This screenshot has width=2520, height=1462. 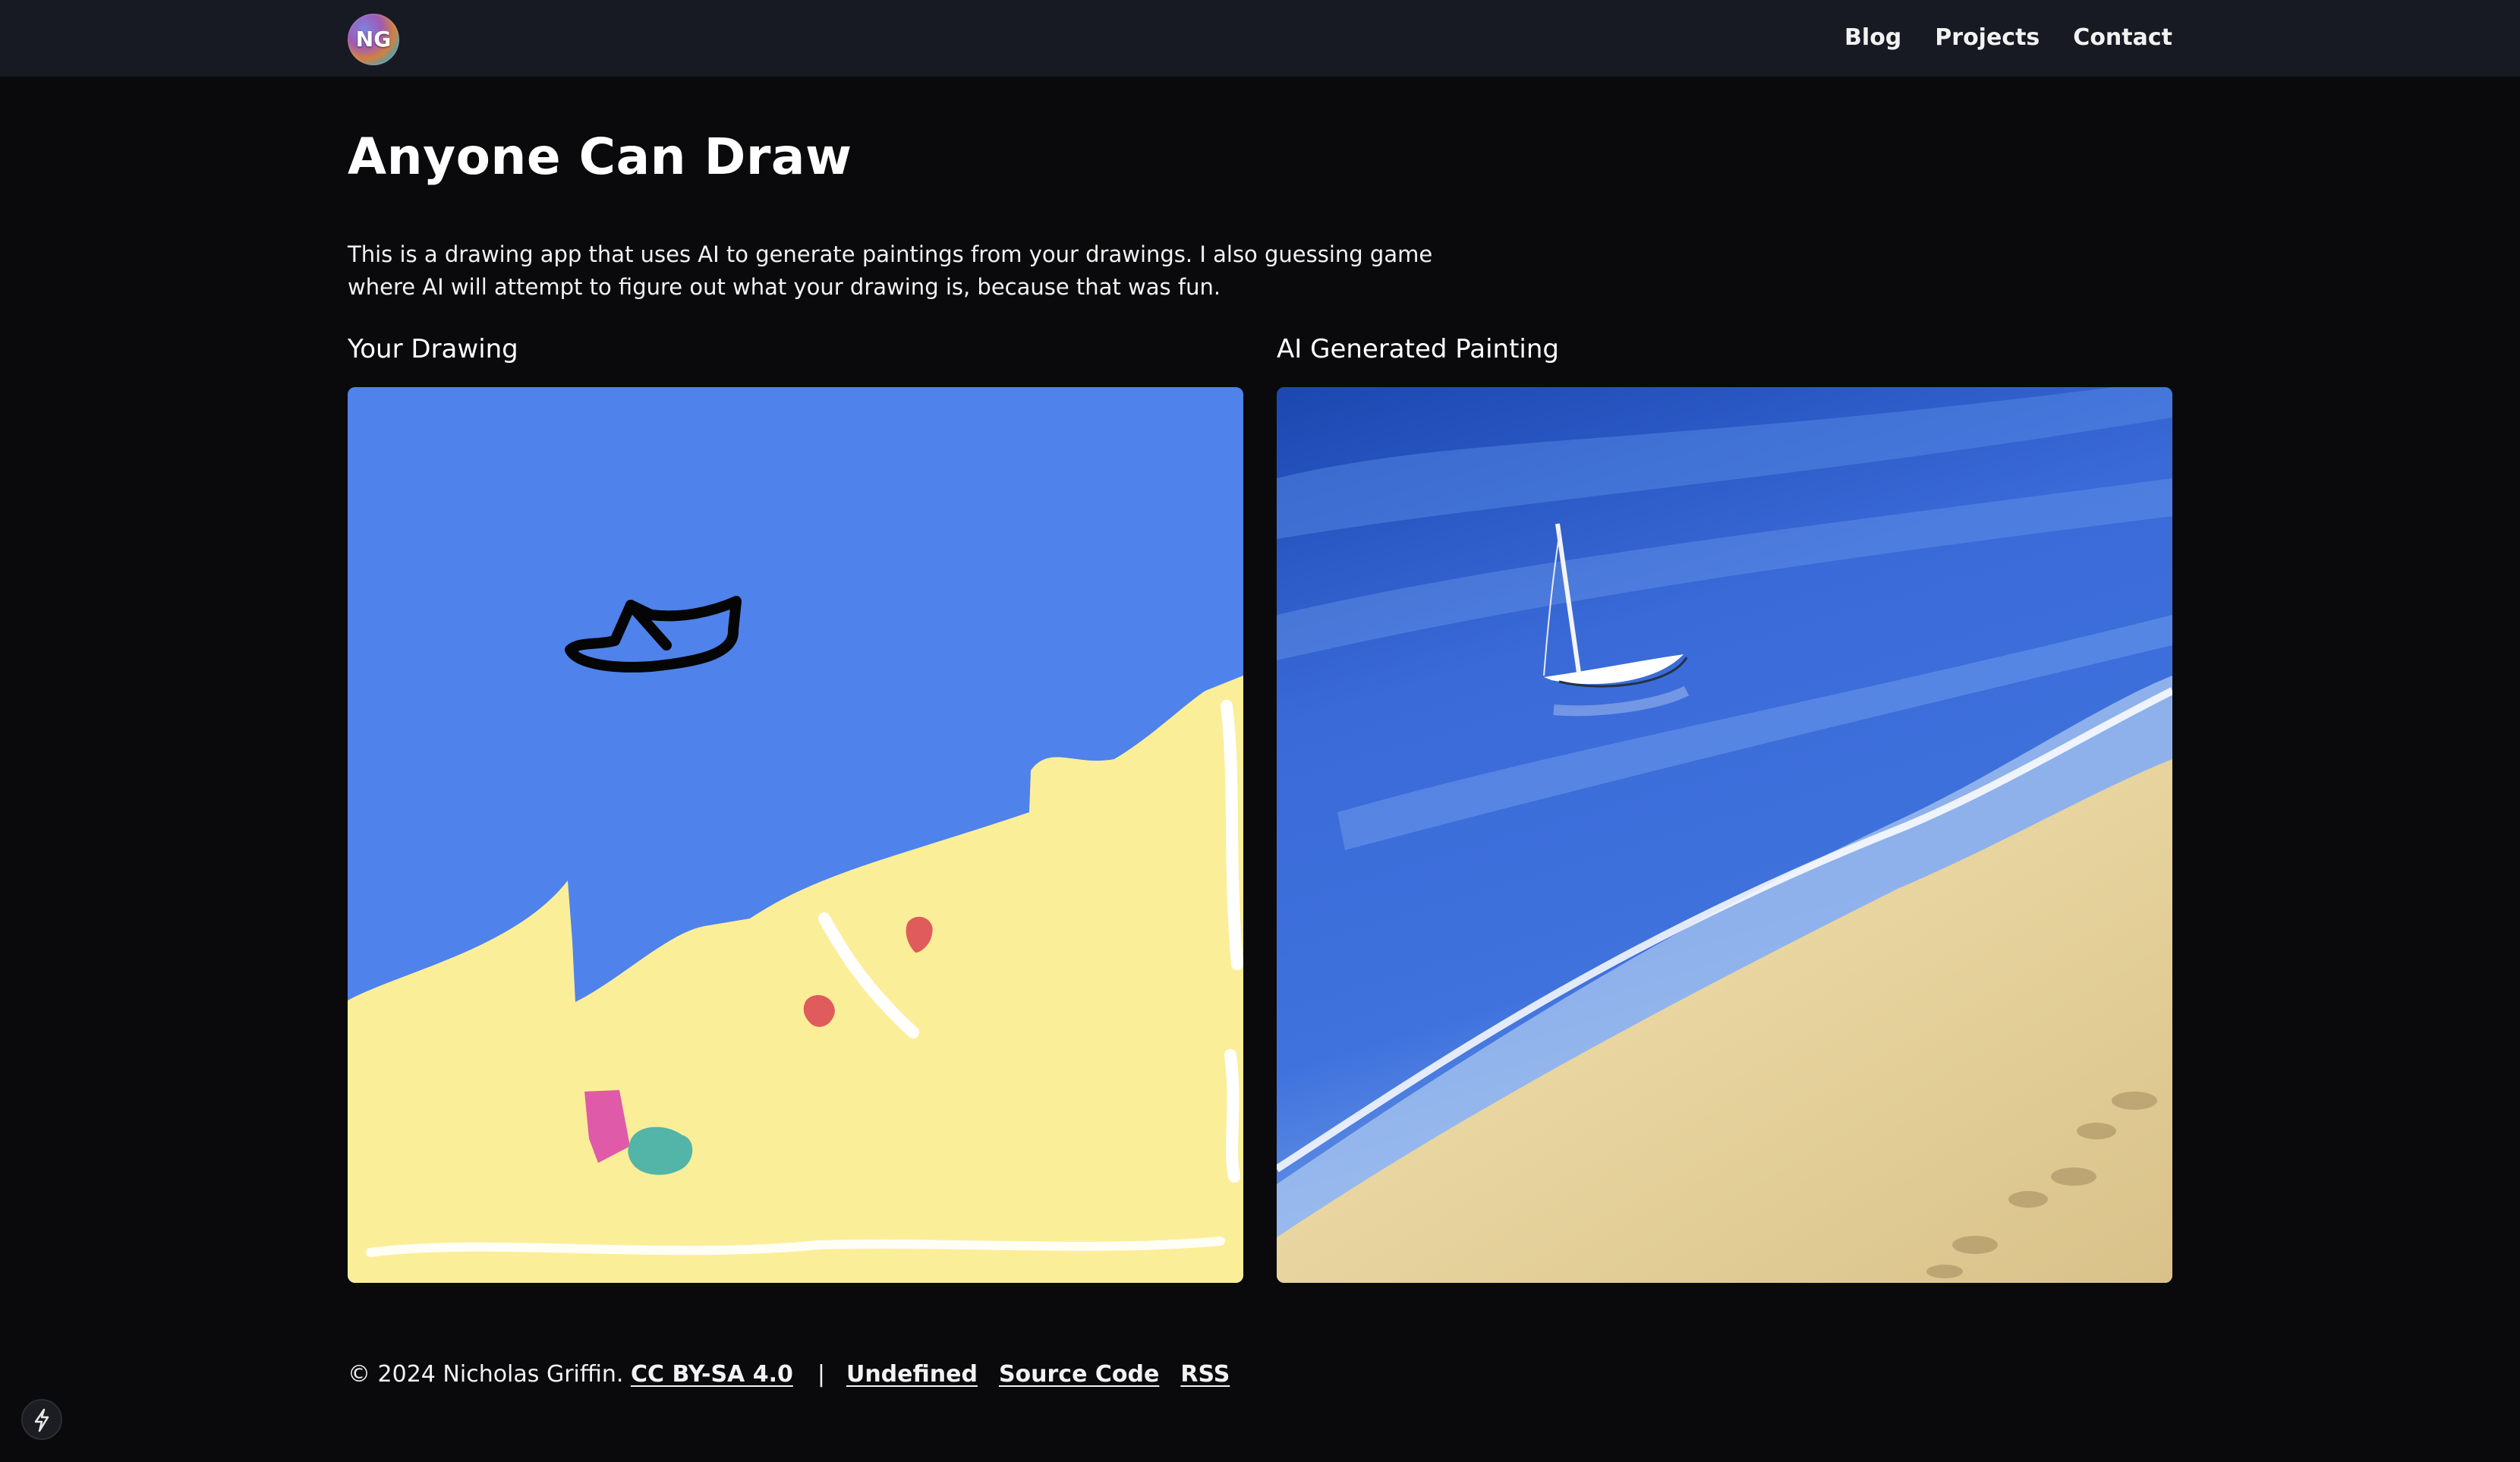 I want to click on nav-link-blog: Blog, so click(x=1872, y=37).